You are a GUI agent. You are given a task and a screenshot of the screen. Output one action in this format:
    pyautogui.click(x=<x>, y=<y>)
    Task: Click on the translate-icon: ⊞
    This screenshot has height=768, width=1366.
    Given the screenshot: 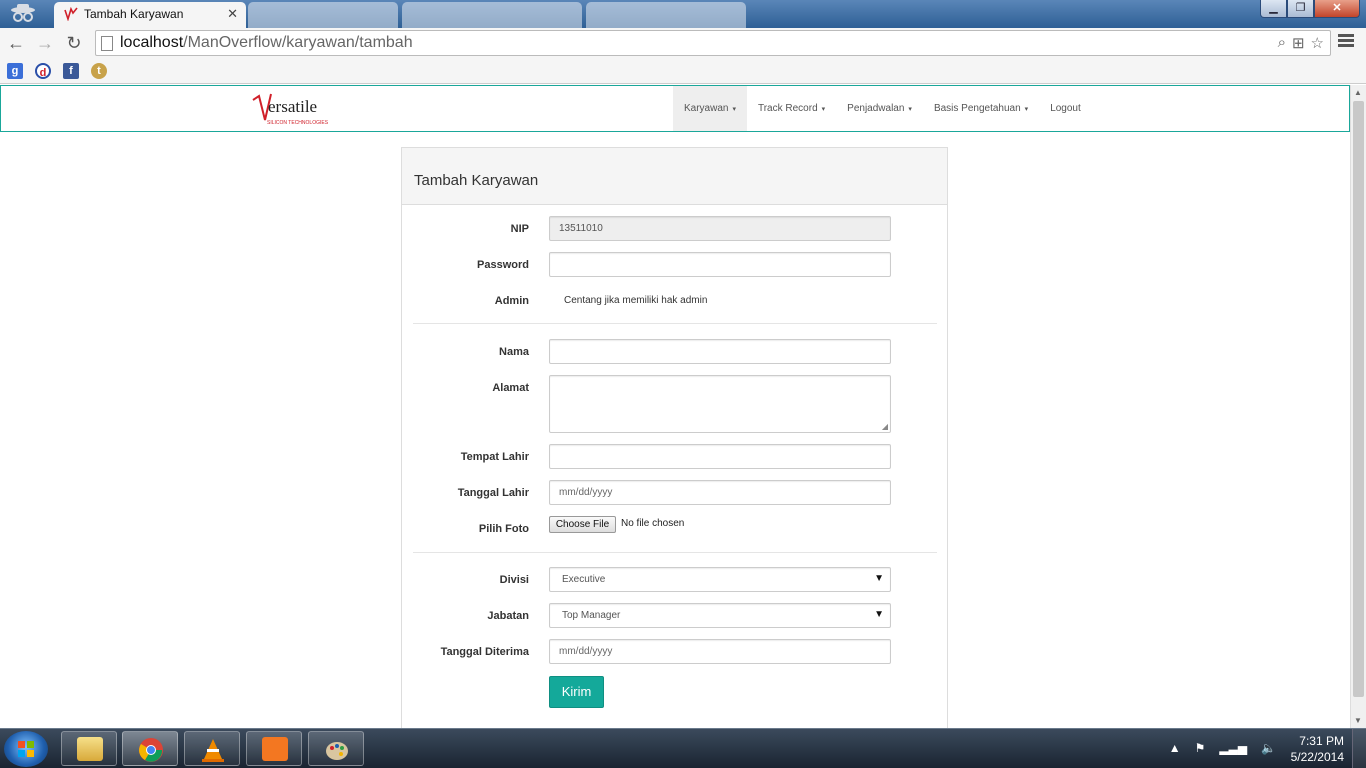 What is the action you would take?
    pyautogui.click(x=1298, y=43)
    